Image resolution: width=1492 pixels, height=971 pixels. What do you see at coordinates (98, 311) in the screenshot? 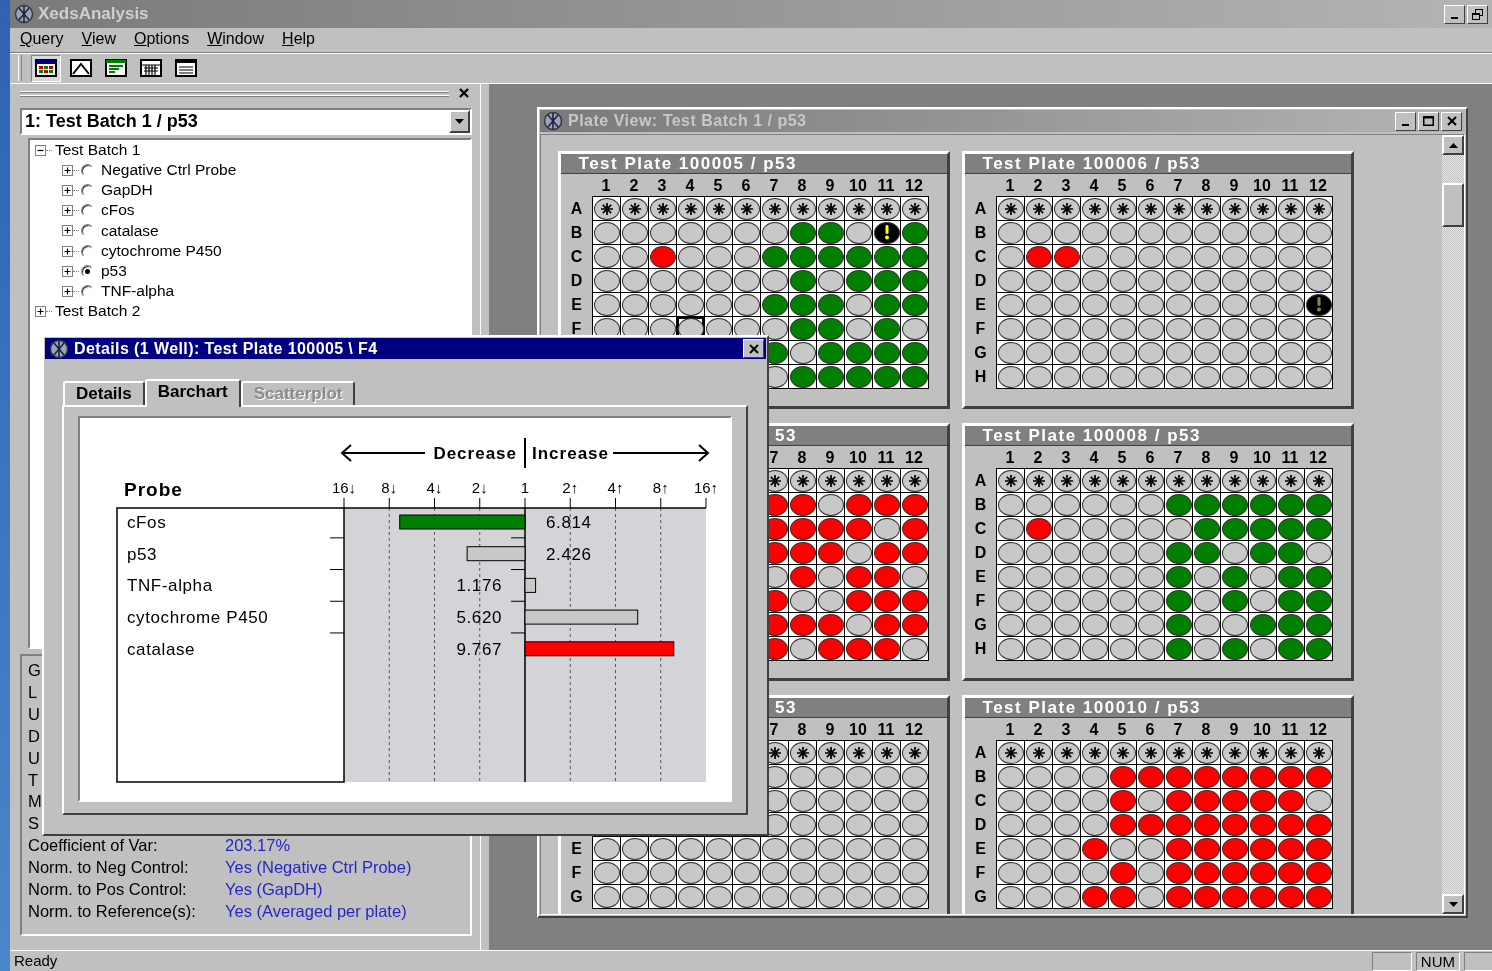
I see `tree-item: Test Batch 2` at bounding box center [98, 311].